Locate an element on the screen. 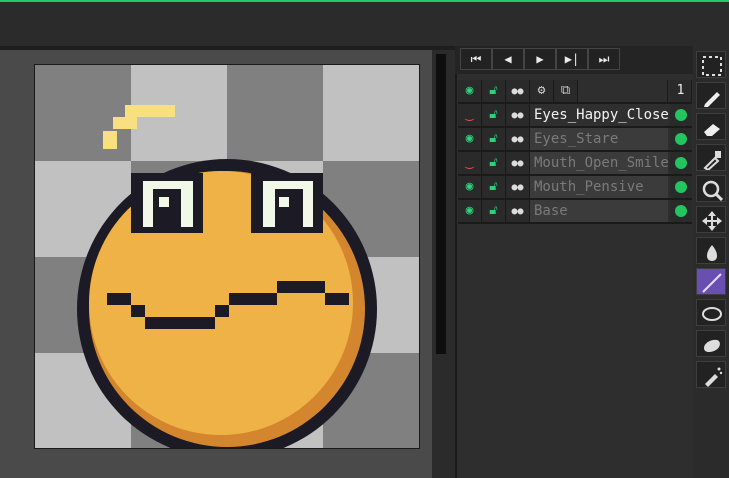 This screenshot has height=478, width=729. fill-tool-button is located at coordinates (711, 250).